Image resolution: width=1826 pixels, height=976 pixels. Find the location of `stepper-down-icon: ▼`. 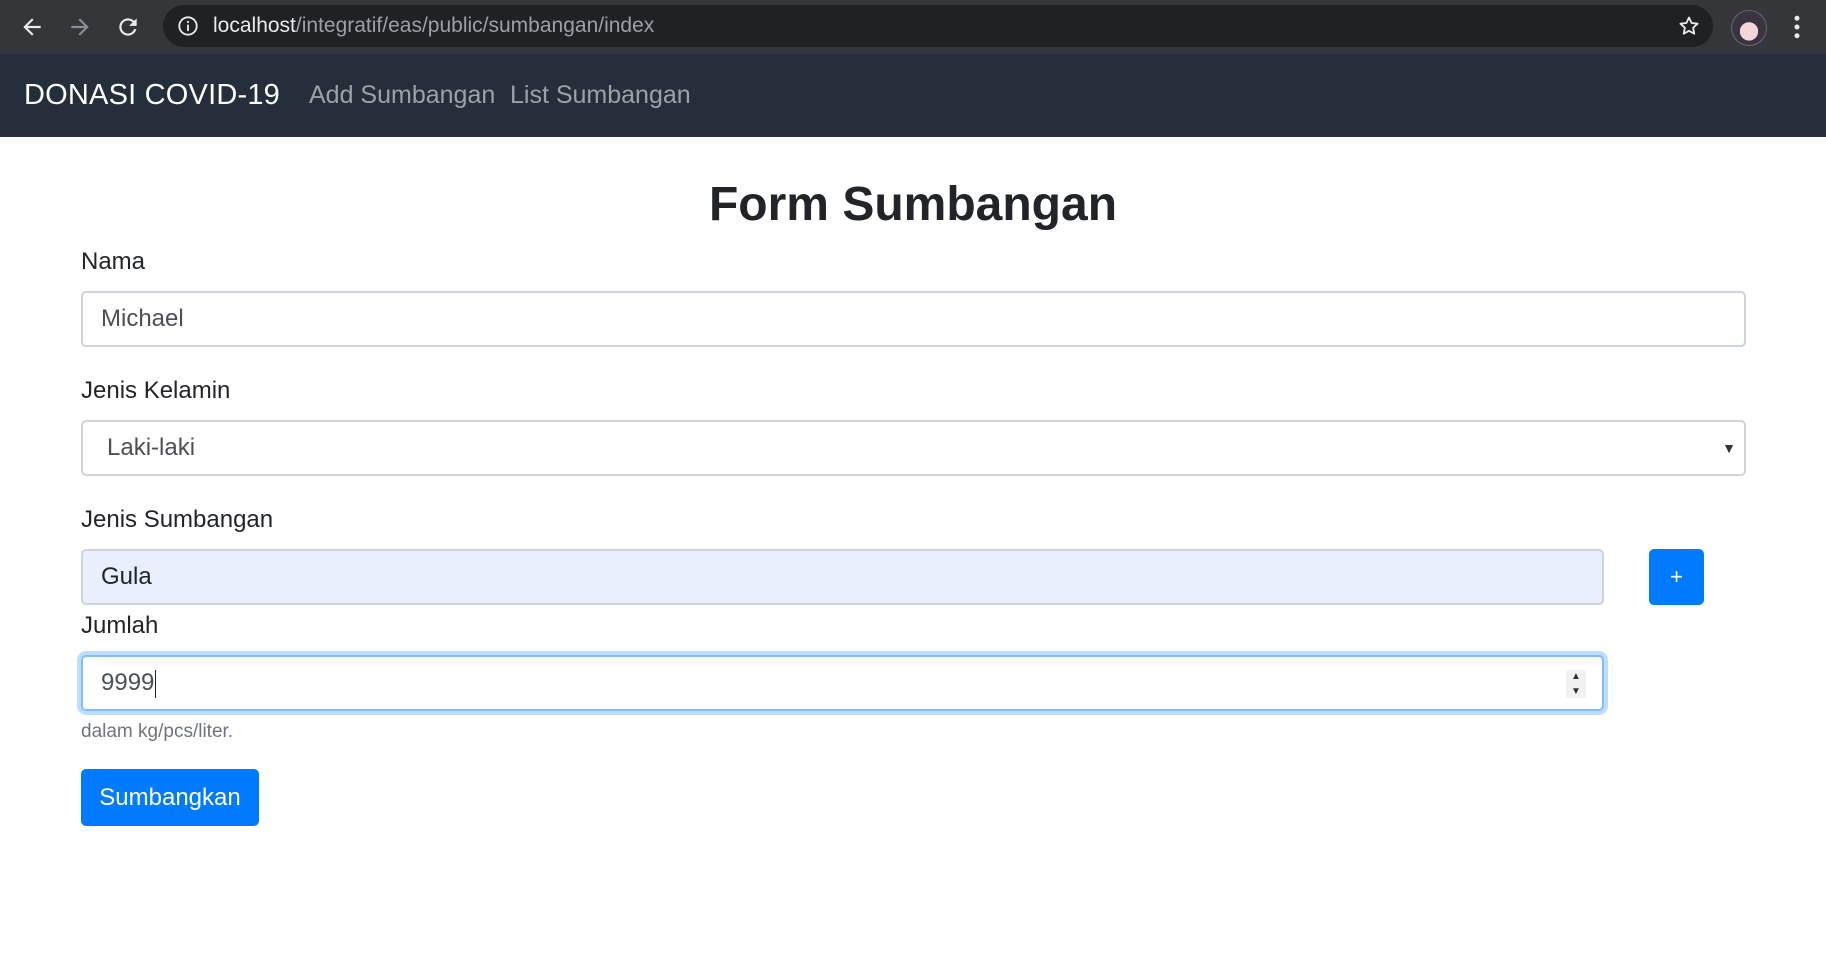

stepper-down-icon: ▼ is located at coordinates (1576, 691).